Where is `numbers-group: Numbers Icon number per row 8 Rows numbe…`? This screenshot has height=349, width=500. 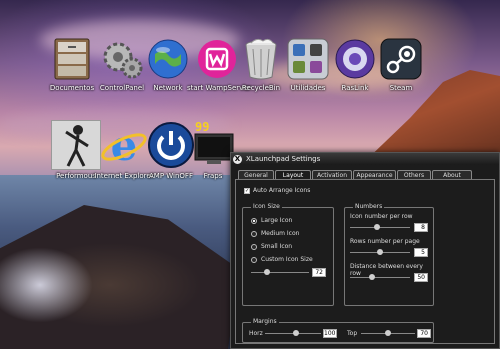
numbers-group: Numbers Icon number per row 8 Rows numbe… is located at coordinates (389, 254).